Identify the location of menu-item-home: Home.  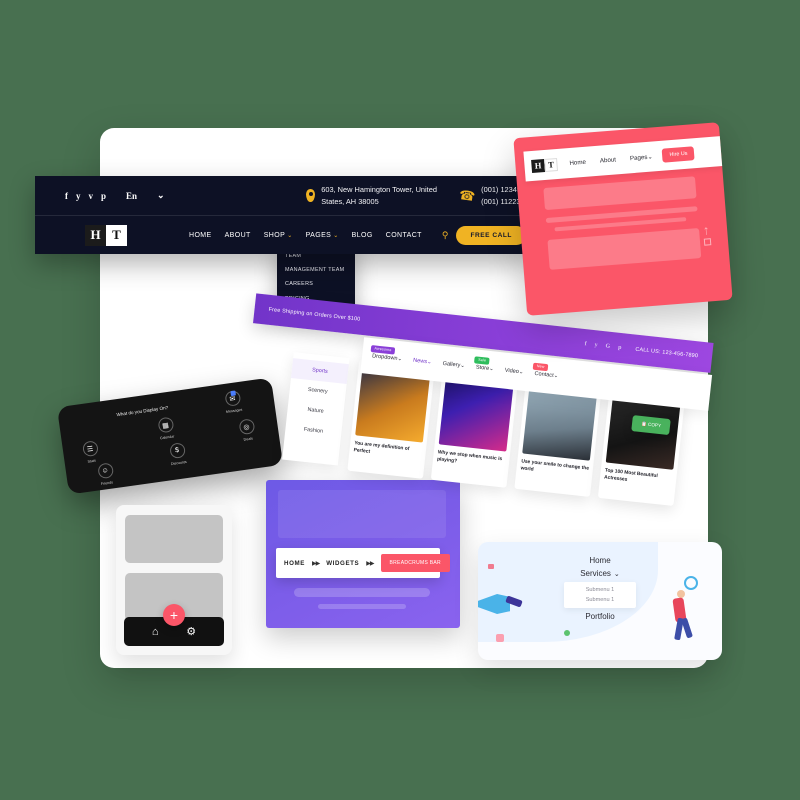
(600, 560).